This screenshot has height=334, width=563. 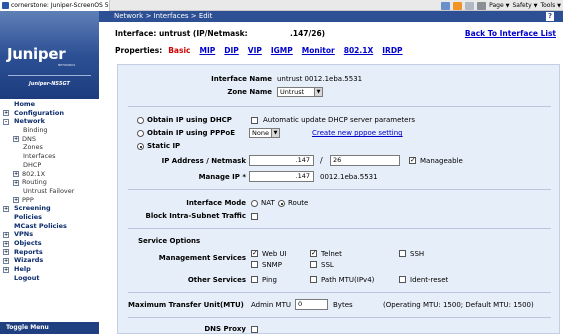 I want to click on sidebar-item-label: PPP, so click(x=28, y=199).